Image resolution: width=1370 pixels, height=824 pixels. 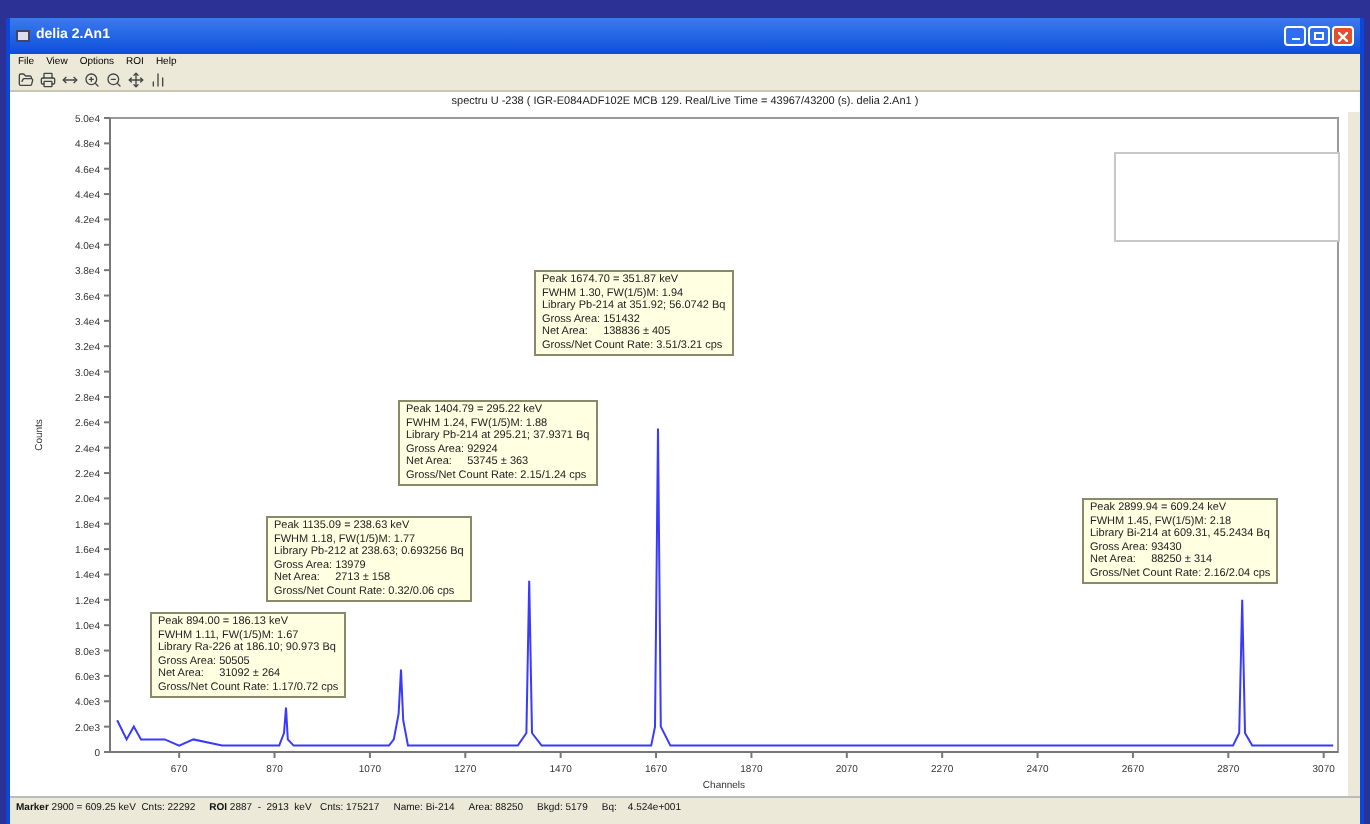 What do you see at coordinates (48, 80) in the screenshot?
I see `printer-icon` at bounding box center [48, 80].